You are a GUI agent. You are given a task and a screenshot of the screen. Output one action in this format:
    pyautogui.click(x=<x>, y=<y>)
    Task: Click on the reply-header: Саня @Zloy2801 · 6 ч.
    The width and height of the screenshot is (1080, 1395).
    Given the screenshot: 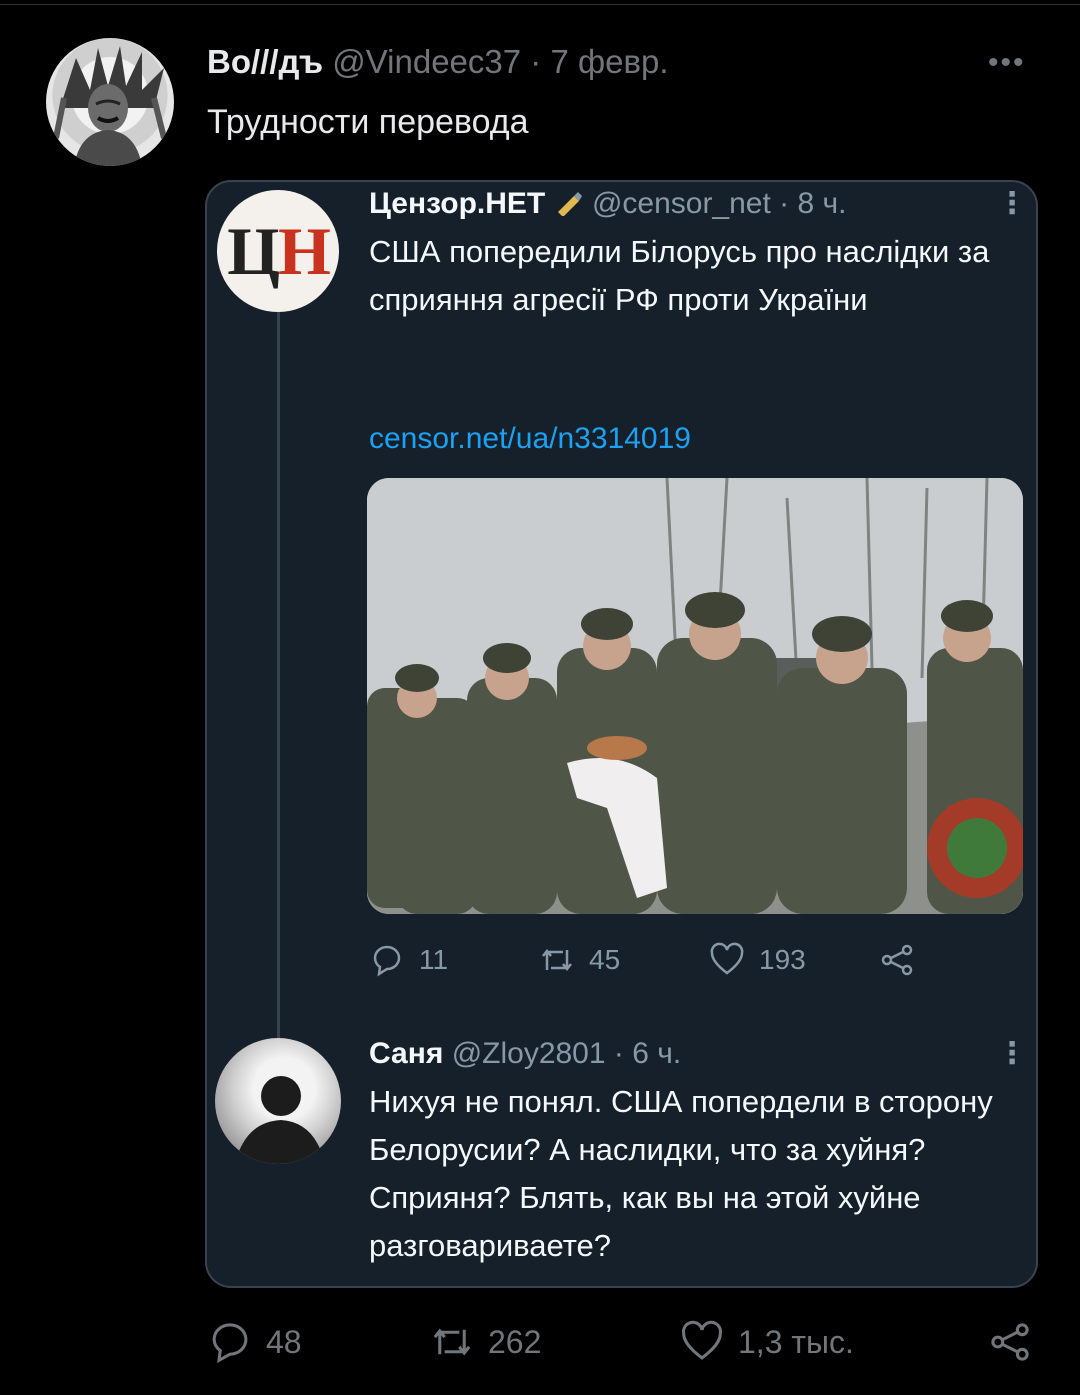 What is the action you would take?
    pyautogui.click(x=525, y=1054)
    